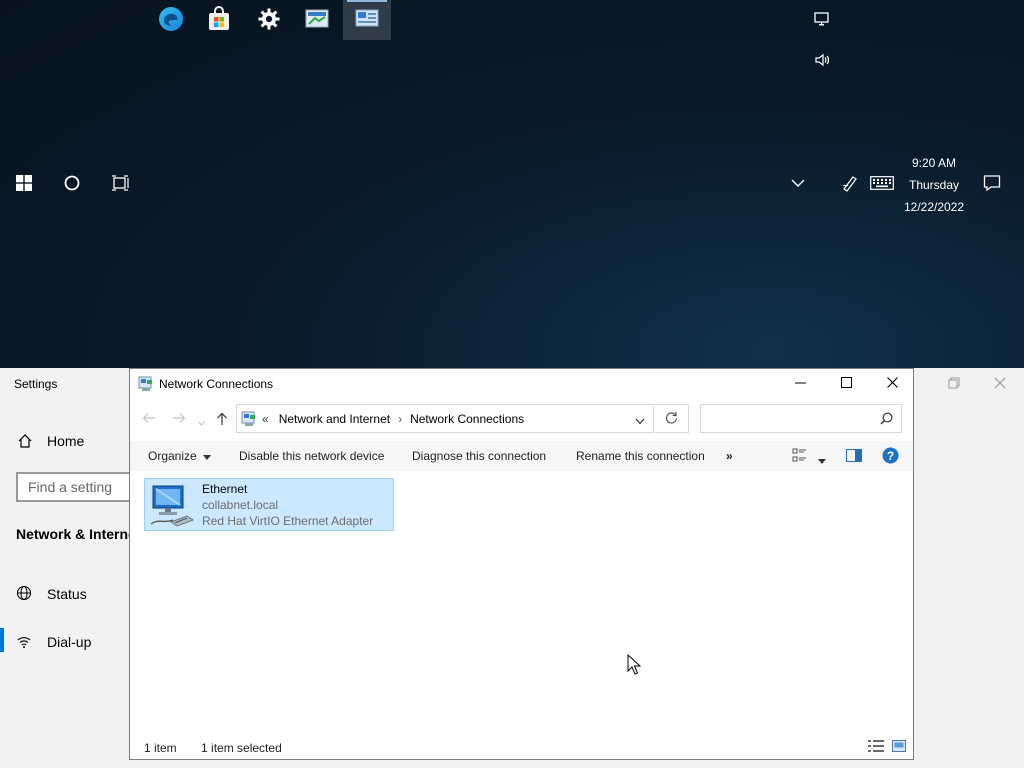 Image resolution: width=1024 pixels, height=768 pixels. I want to click on recent-locations-button, so click(201, 422).